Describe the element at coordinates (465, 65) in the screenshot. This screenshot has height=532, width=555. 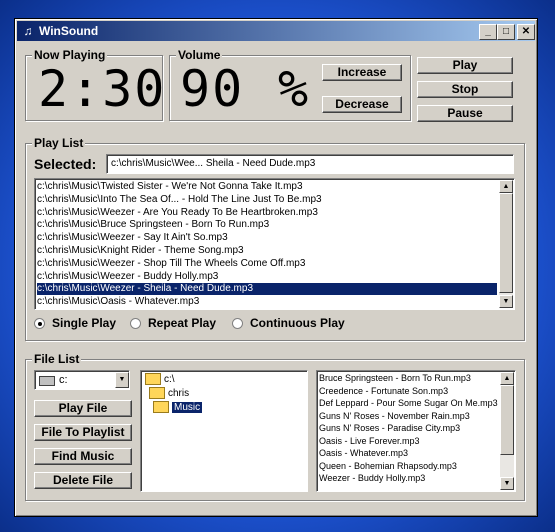
I see `play-button: Play` at that location.